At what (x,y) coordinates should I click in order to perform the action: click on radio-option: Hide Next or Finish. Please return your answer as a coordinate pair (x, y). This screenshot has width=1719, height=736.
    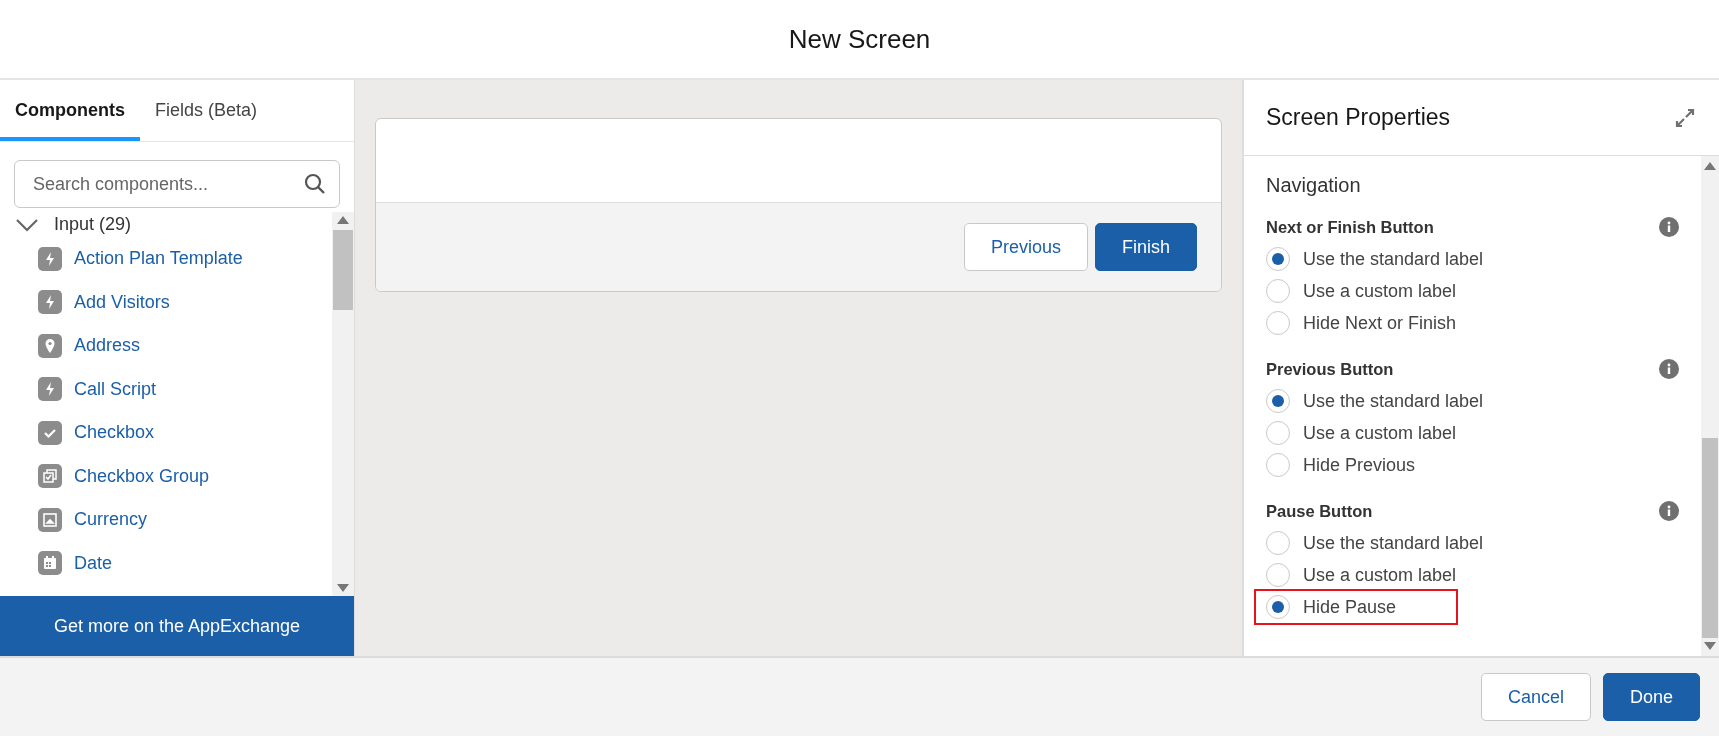
    Looking at the image, I should click on (1391, 323).